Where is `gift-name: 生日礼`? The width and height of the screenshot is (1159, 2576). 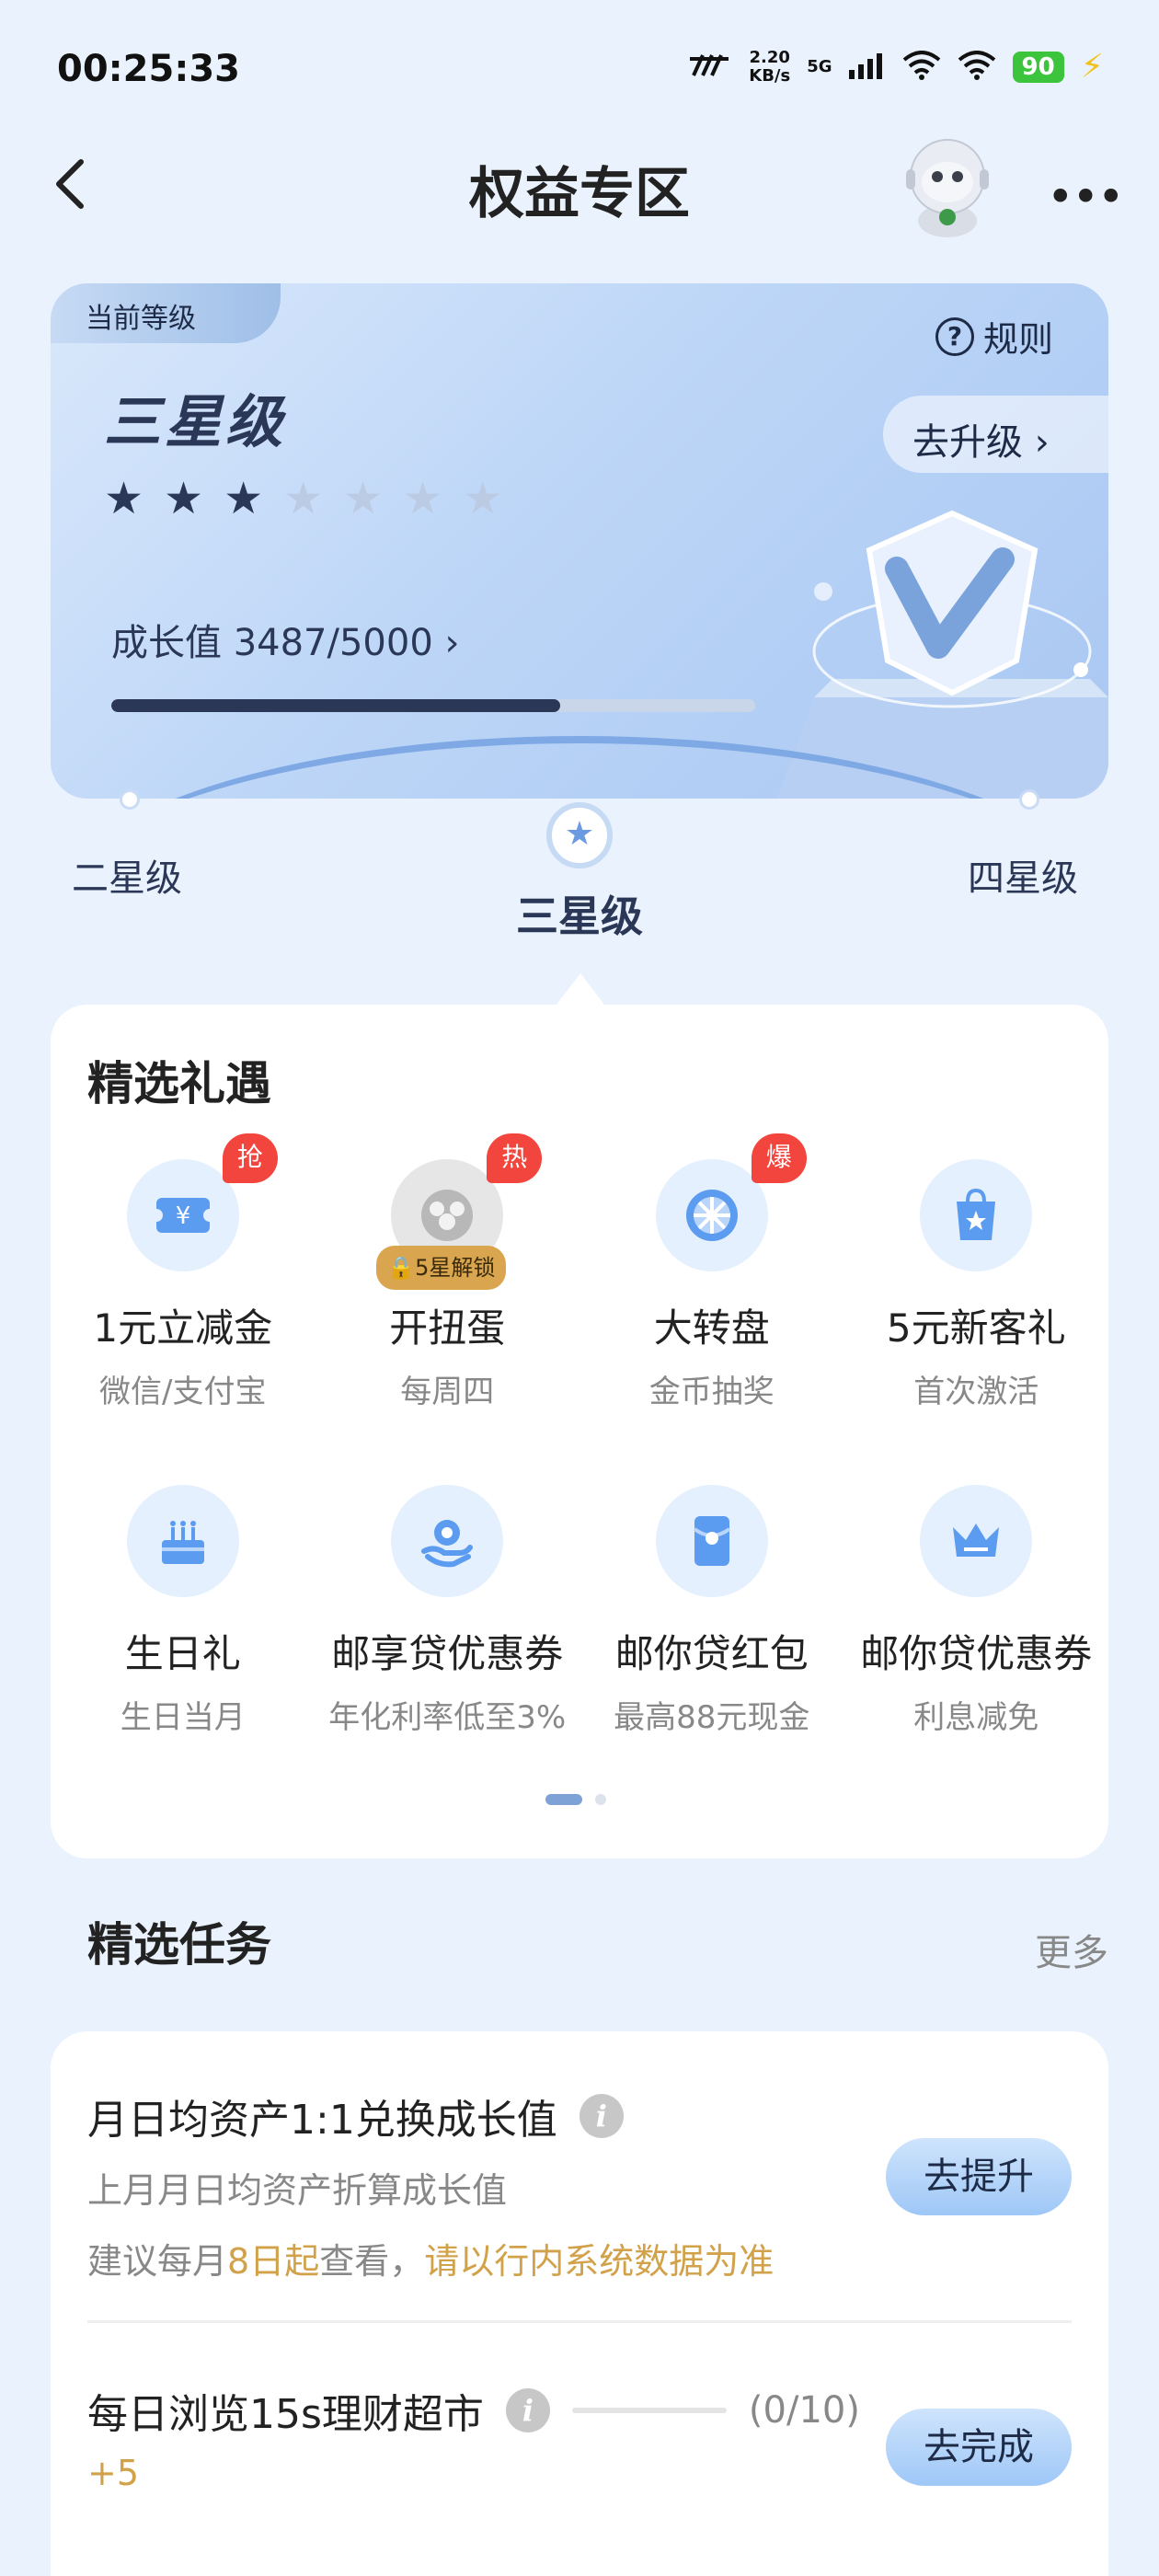 gift-name: 生日礼 is located at coordinates (182, 1653).